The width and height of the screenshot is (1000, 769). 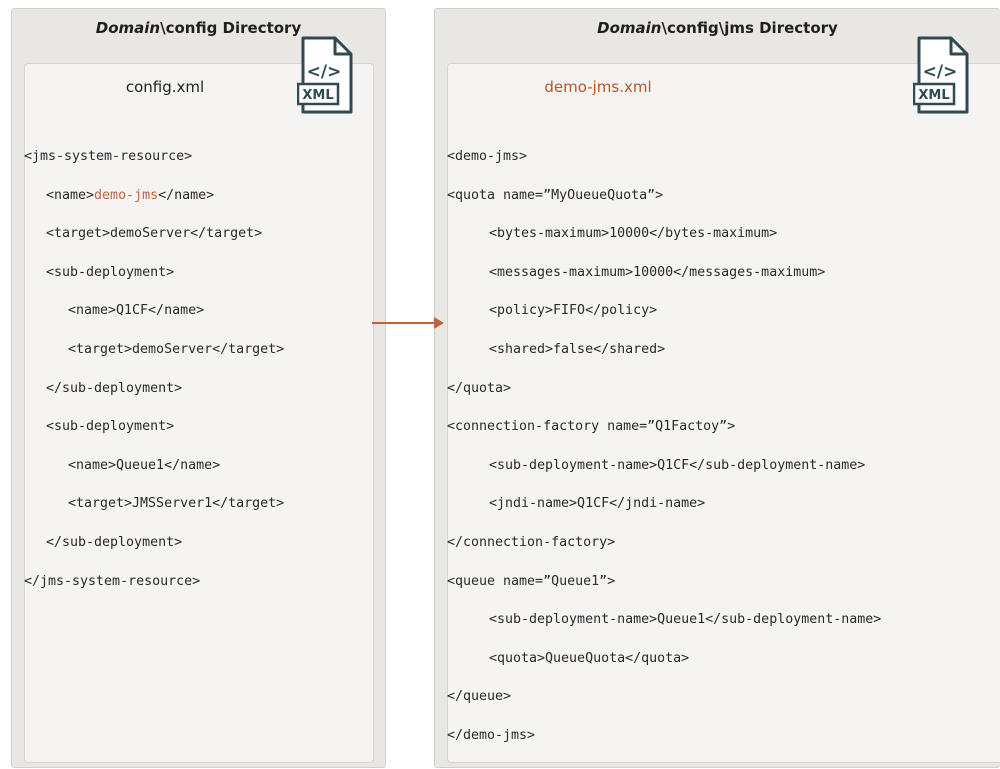 I want to click on code-line: <connection-factory name=”Q1Factoy”>, so click(x=591, y=427).